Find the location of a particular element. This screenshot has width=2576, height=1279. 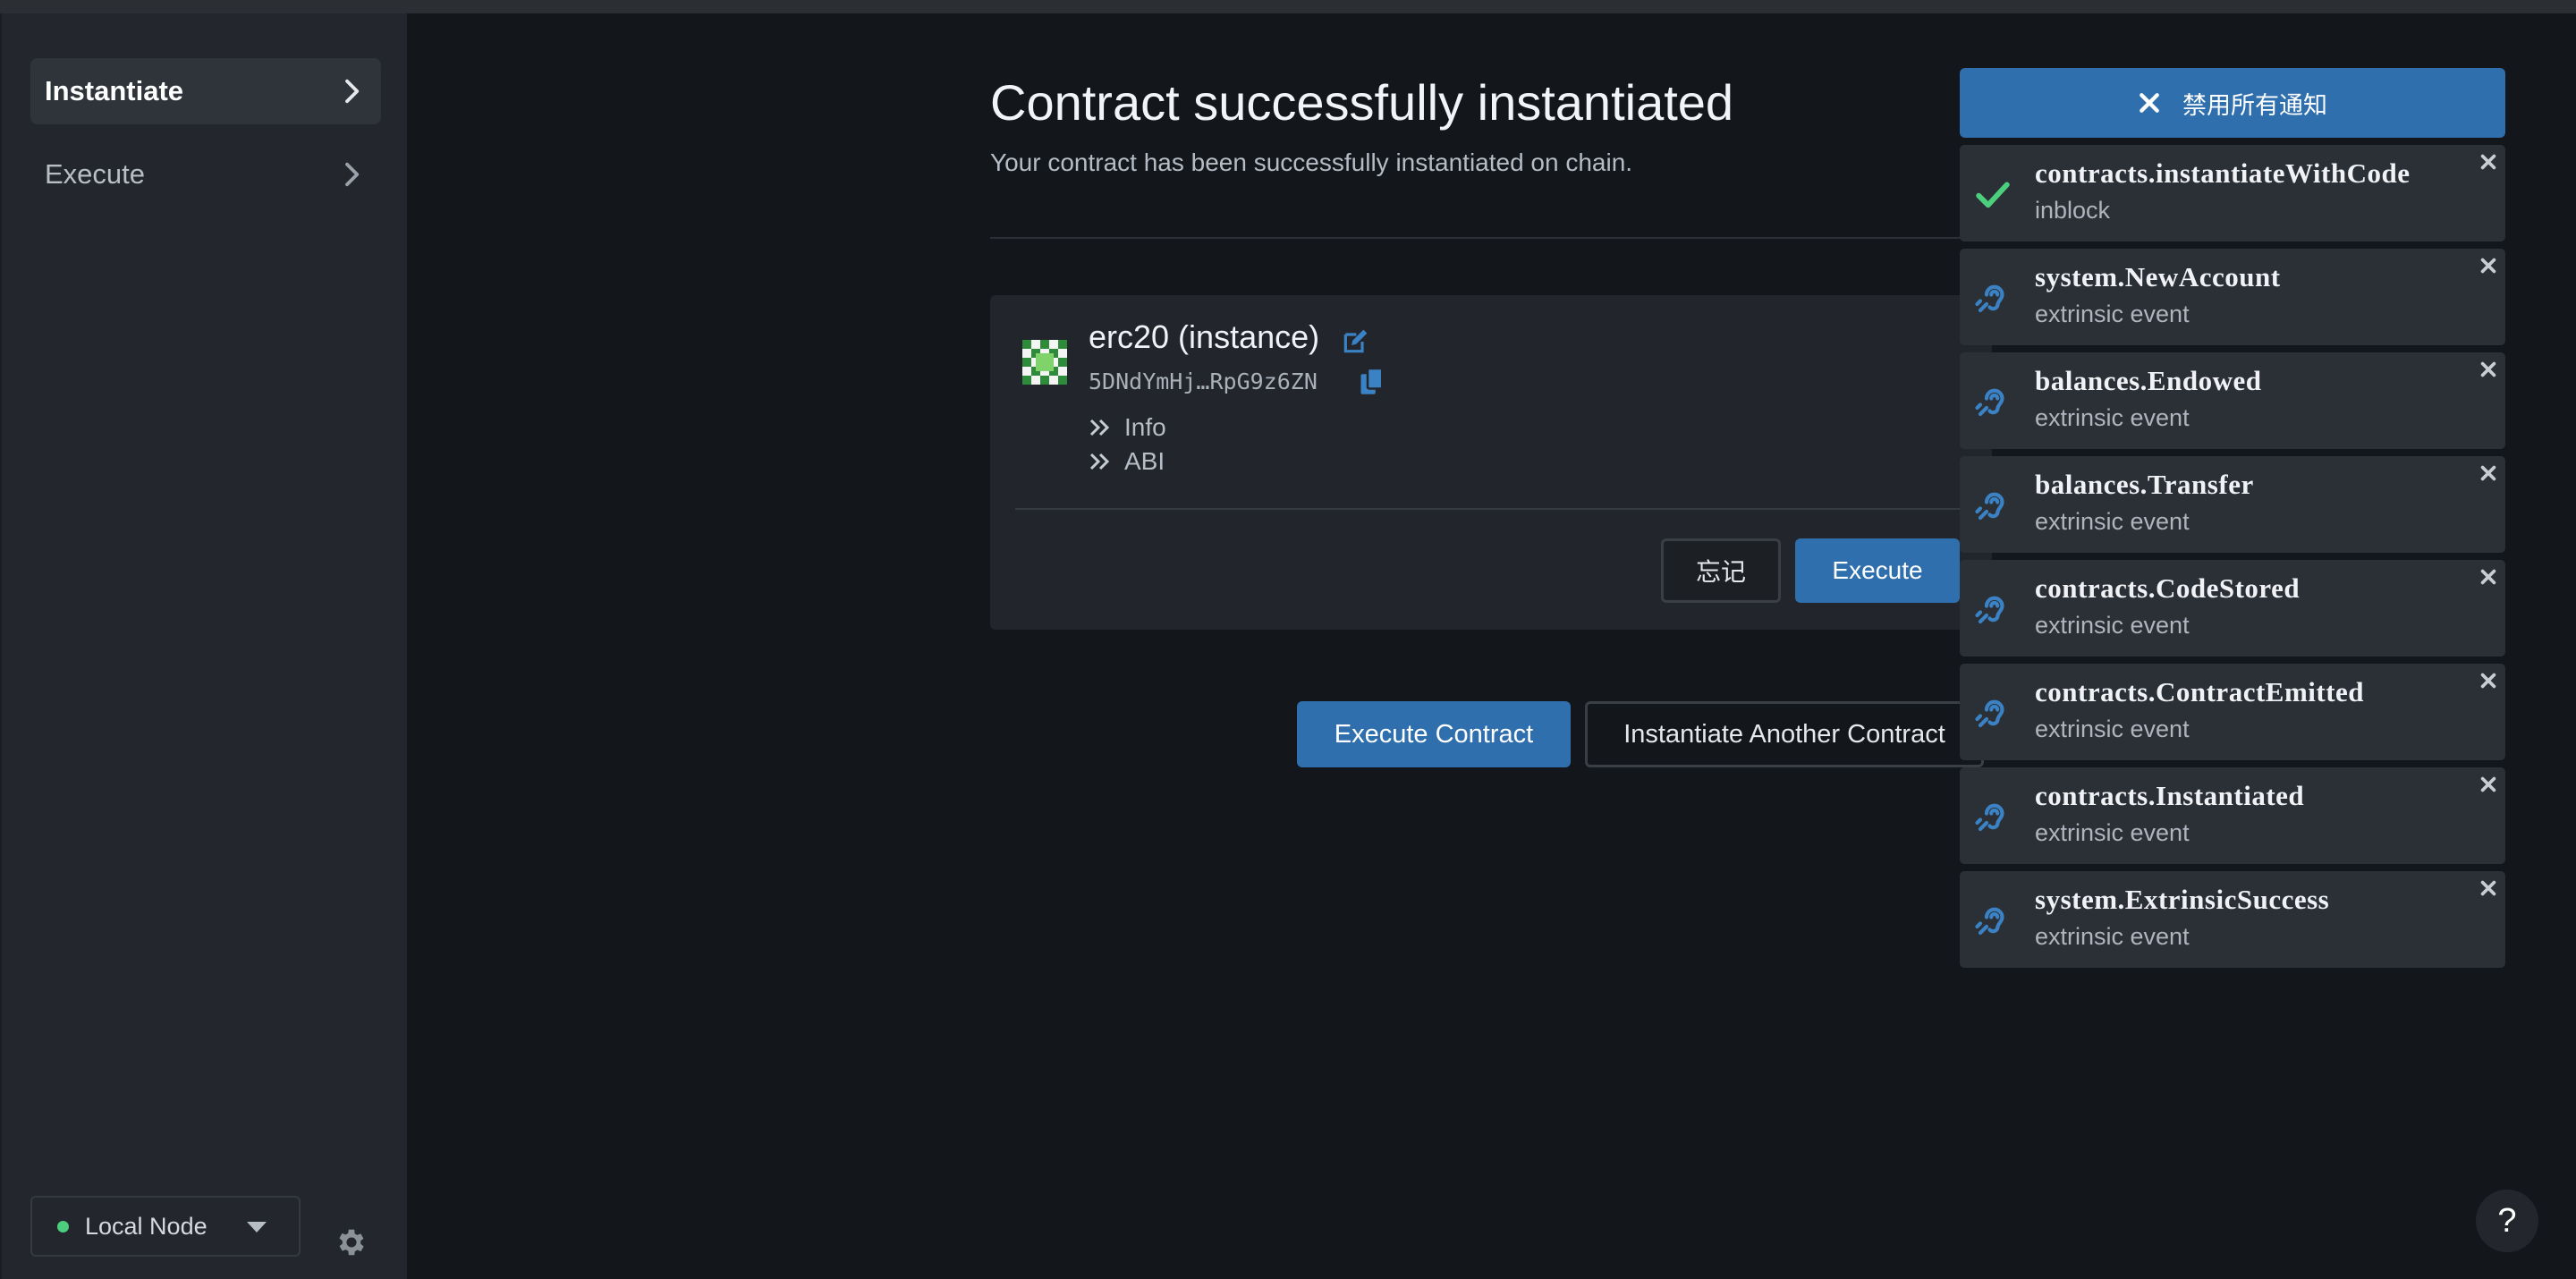

notification-title: contracts.Instantiated is located at coordinates (2170, 796).